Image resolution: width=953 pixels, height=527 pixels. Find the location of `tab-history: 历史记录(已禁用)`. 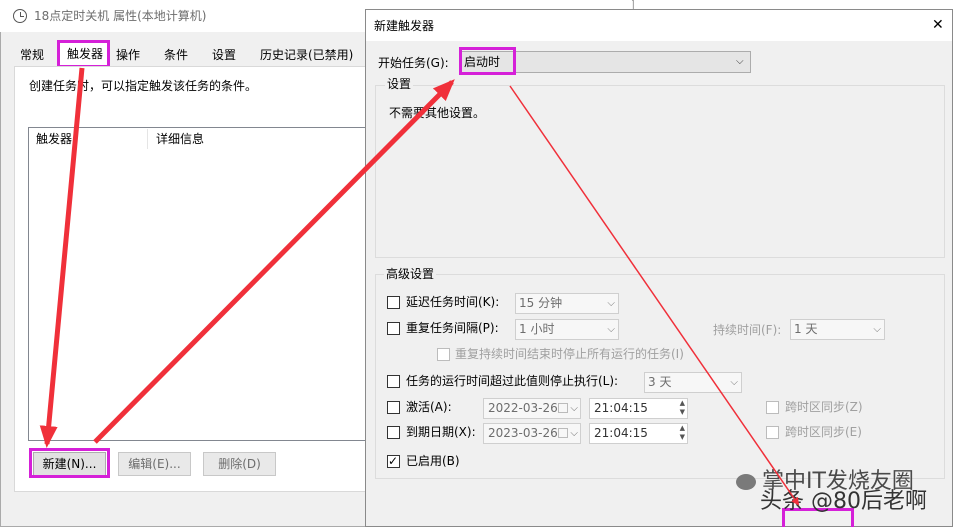

tab-history: 历史记录(已禁用) is located at coordinates (306, 55).